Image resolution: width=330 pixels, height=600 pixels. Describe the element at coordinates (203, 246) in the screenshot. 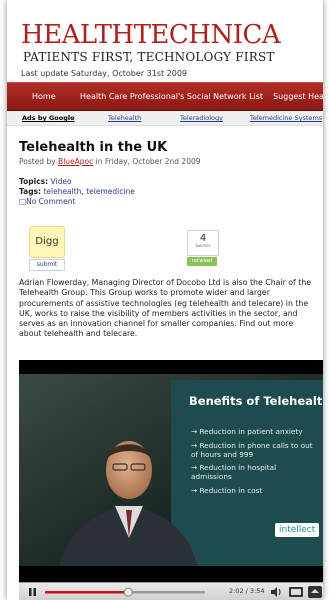

I see `tweet-count-label: tweets` at that location.